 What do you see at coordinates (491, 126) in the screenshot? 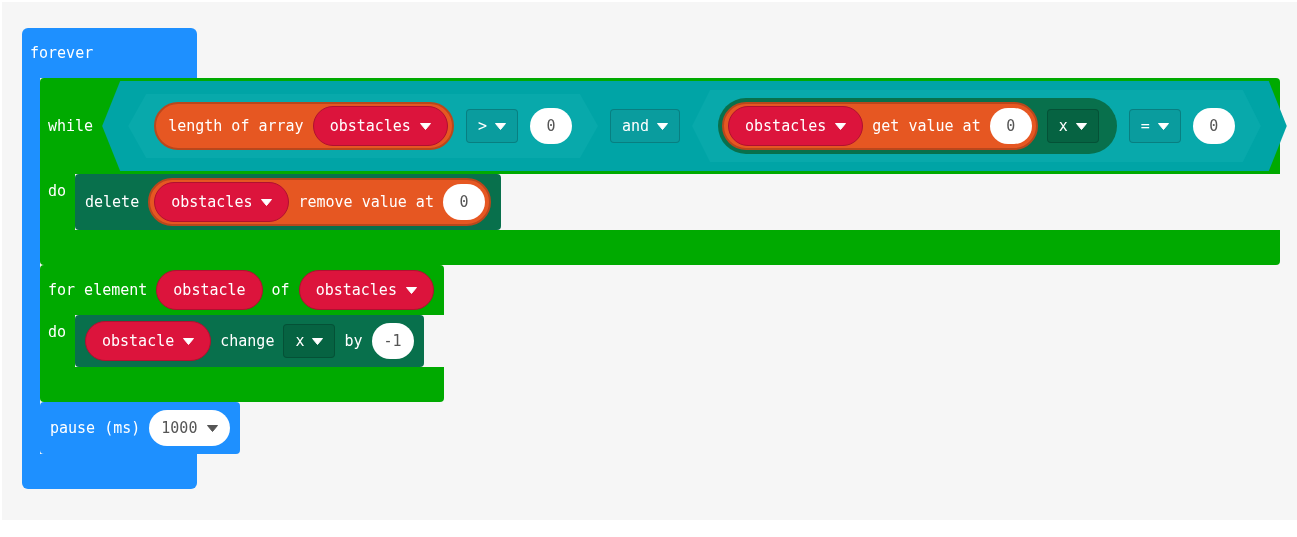
I see `operator-dropdown: >` at bounding box center [491, 126].